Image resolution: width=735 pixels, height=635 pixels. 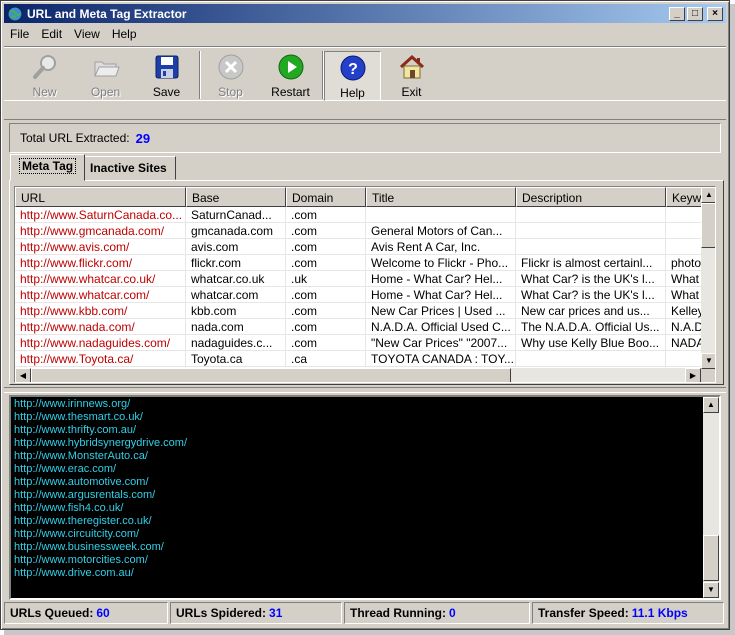 I want to click on tab-meta-tag: Meta Tag, so click(x=48, y=167).